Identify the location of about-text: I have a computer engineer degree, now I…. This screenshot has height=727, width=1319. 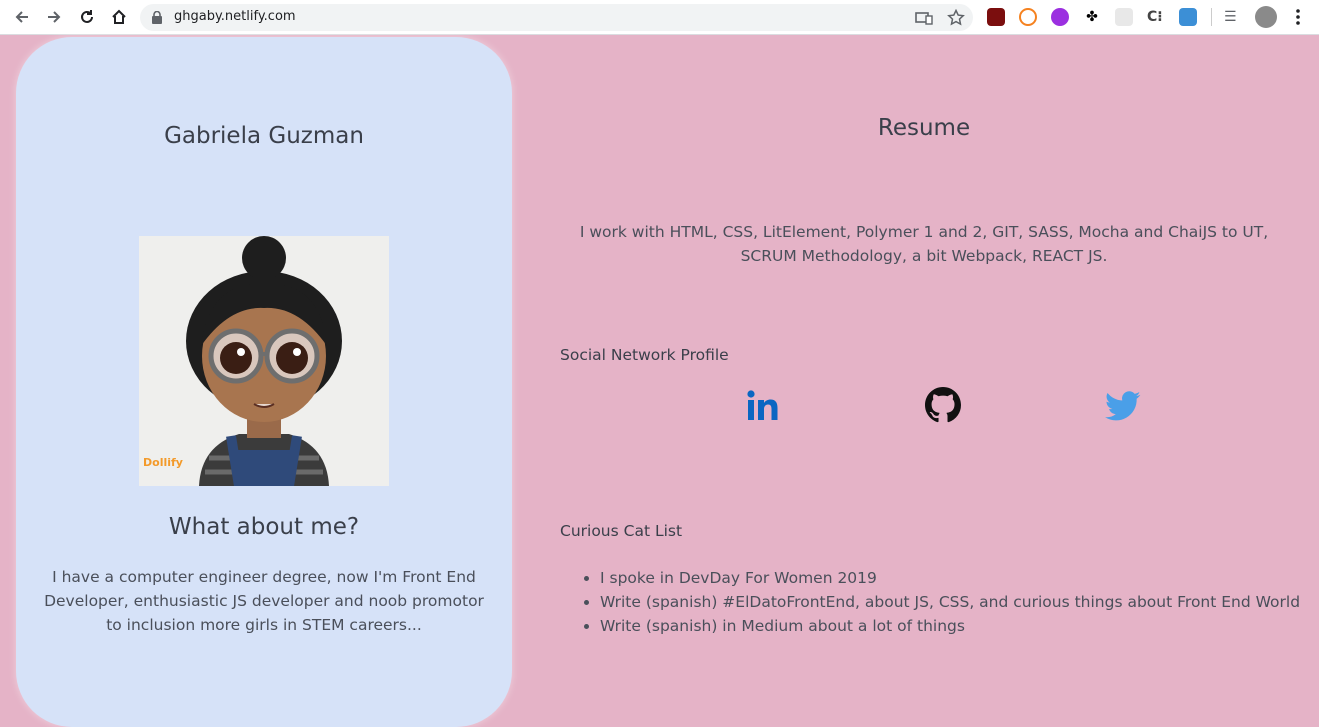
(264, 601).